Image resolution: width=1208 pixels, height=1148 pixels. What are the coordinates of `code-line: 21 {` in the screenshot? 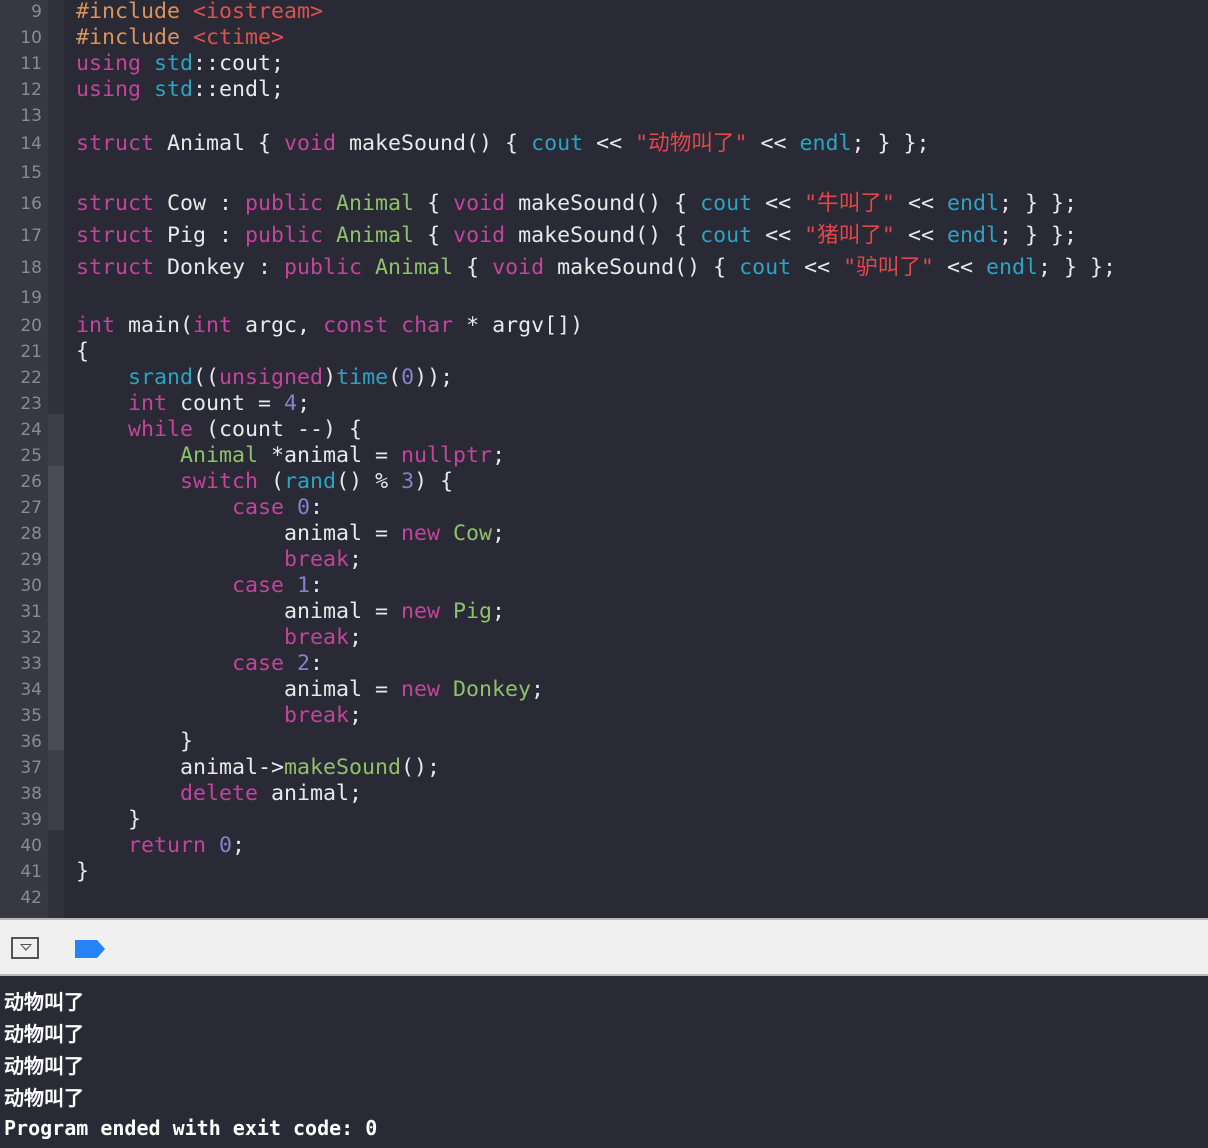 It's located at (604, 352).